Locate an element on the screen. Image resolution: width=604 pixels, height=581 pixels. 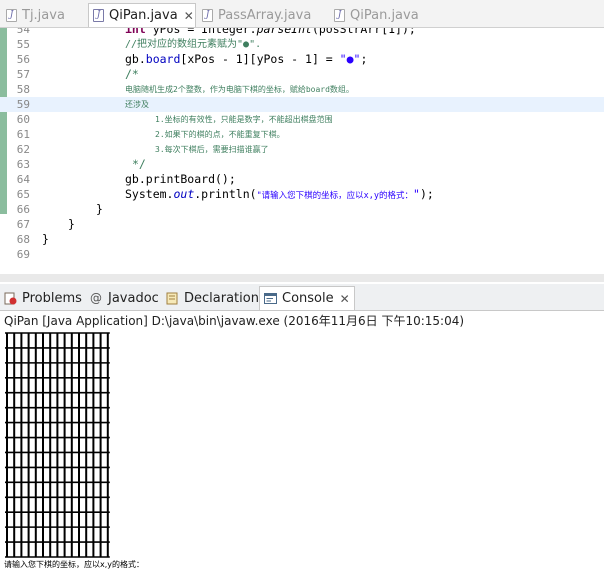
line-number: 63 is located at coordinates (23, 164).